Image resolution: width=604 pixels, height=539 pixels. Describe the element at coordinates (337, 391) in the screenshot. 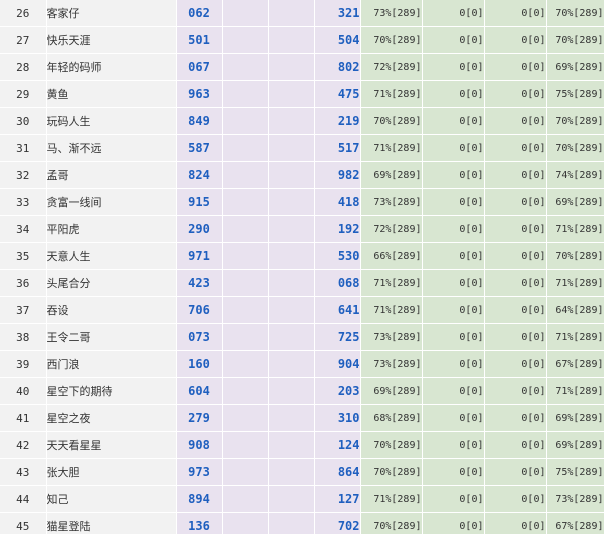

I see `number-cell: 203` at that location.